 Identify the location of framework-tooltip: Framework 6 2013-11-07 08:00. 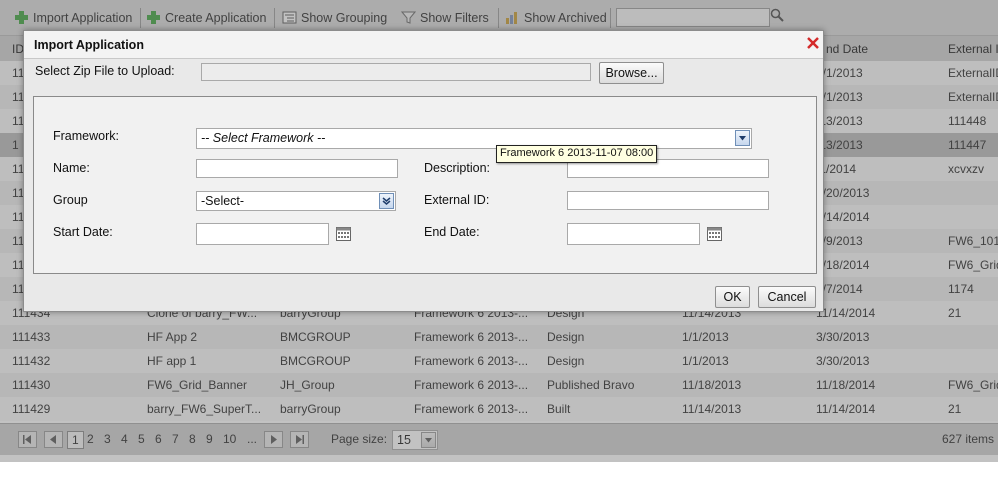
(577, 154).